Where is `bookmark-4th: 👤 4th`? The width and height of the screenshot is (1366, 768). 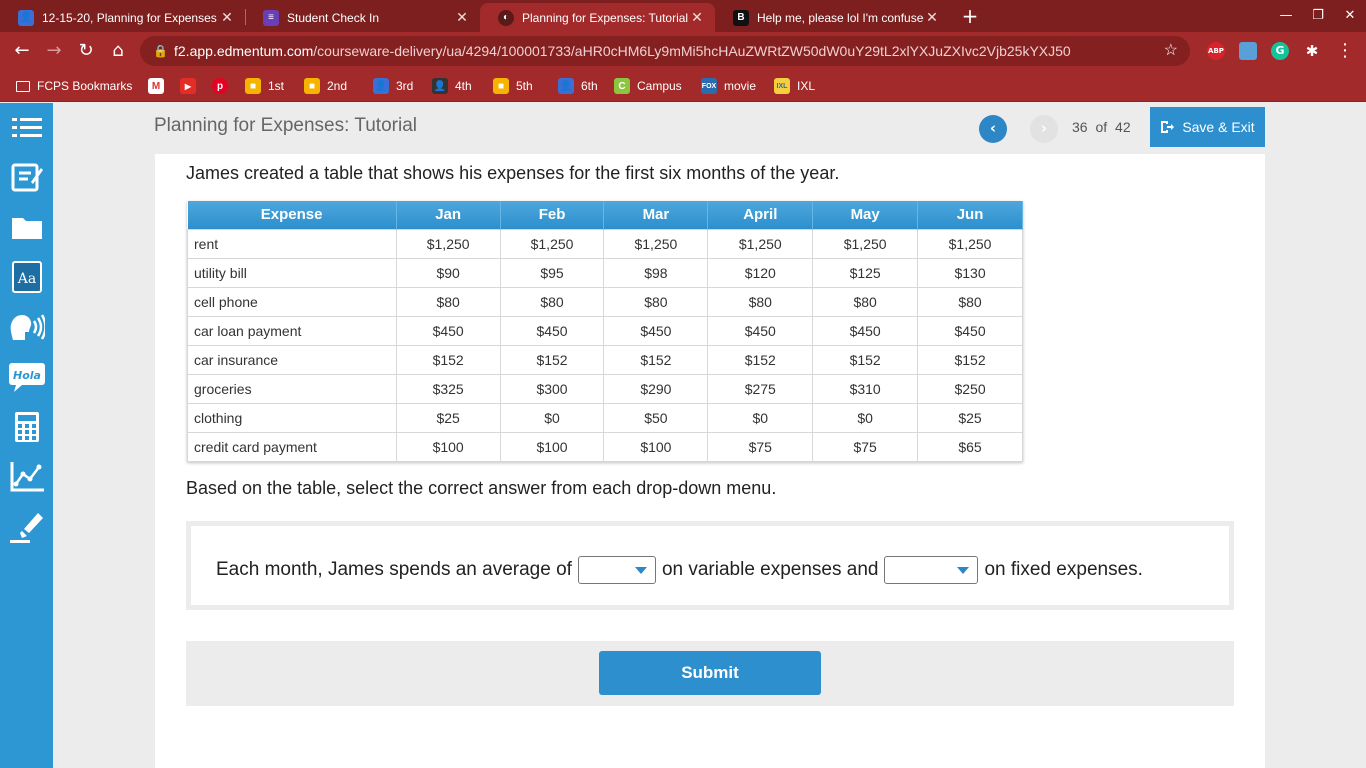 bookmark-4th: 👤 4th is located at coordinates (452, 86).